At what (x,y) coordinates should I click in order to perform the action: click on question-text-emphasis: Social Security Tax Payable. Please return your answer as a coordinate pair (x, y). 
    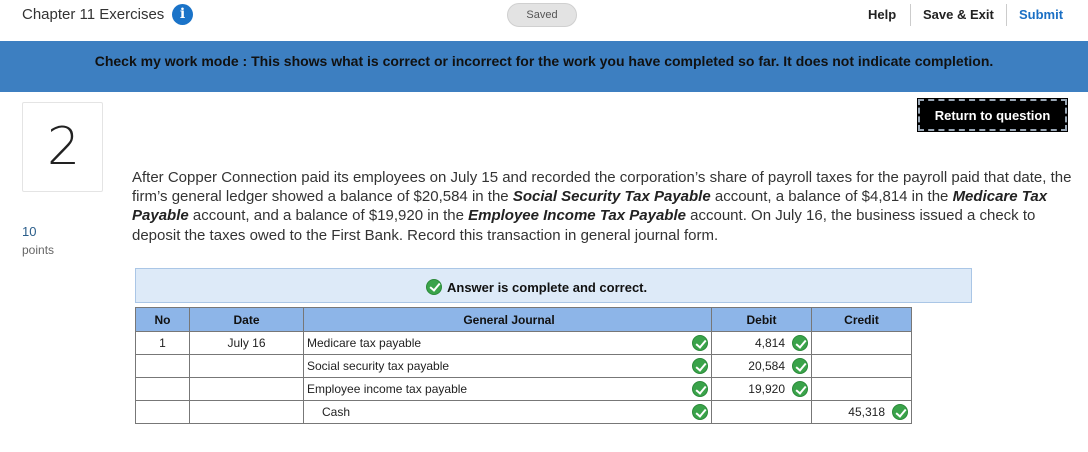
    Looking at the image, I should click on (611, 197).